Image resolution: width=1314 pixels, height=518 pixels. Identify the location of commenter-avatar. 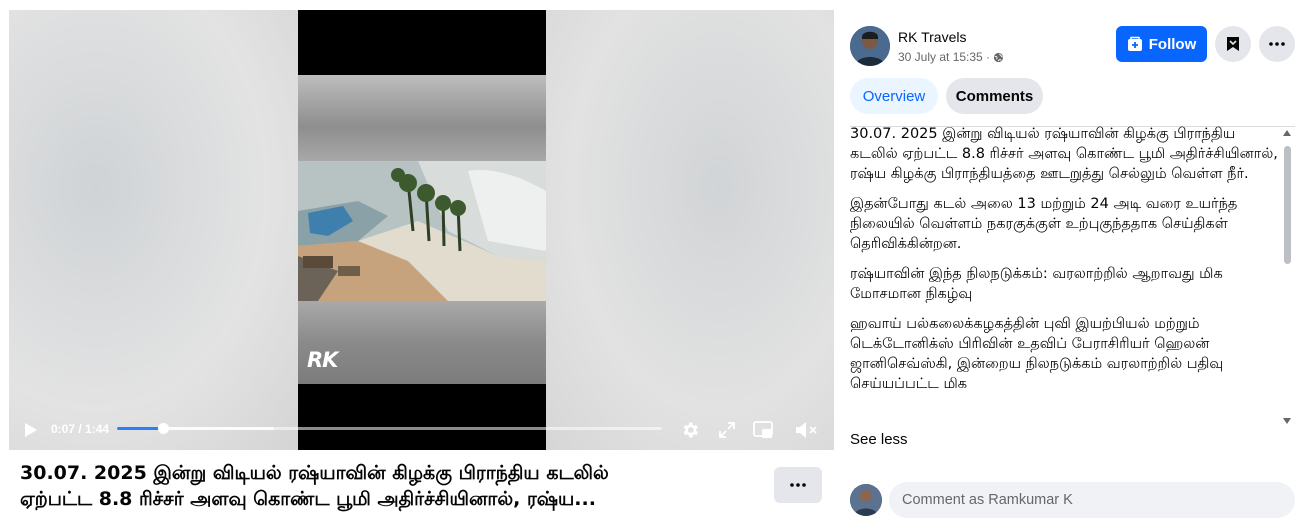
(866, 500).